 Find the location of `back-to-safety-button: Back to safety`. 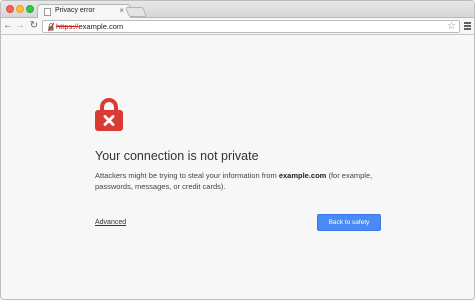

back-to-safety-button: Back to safety is located at coordinates (349, 222).